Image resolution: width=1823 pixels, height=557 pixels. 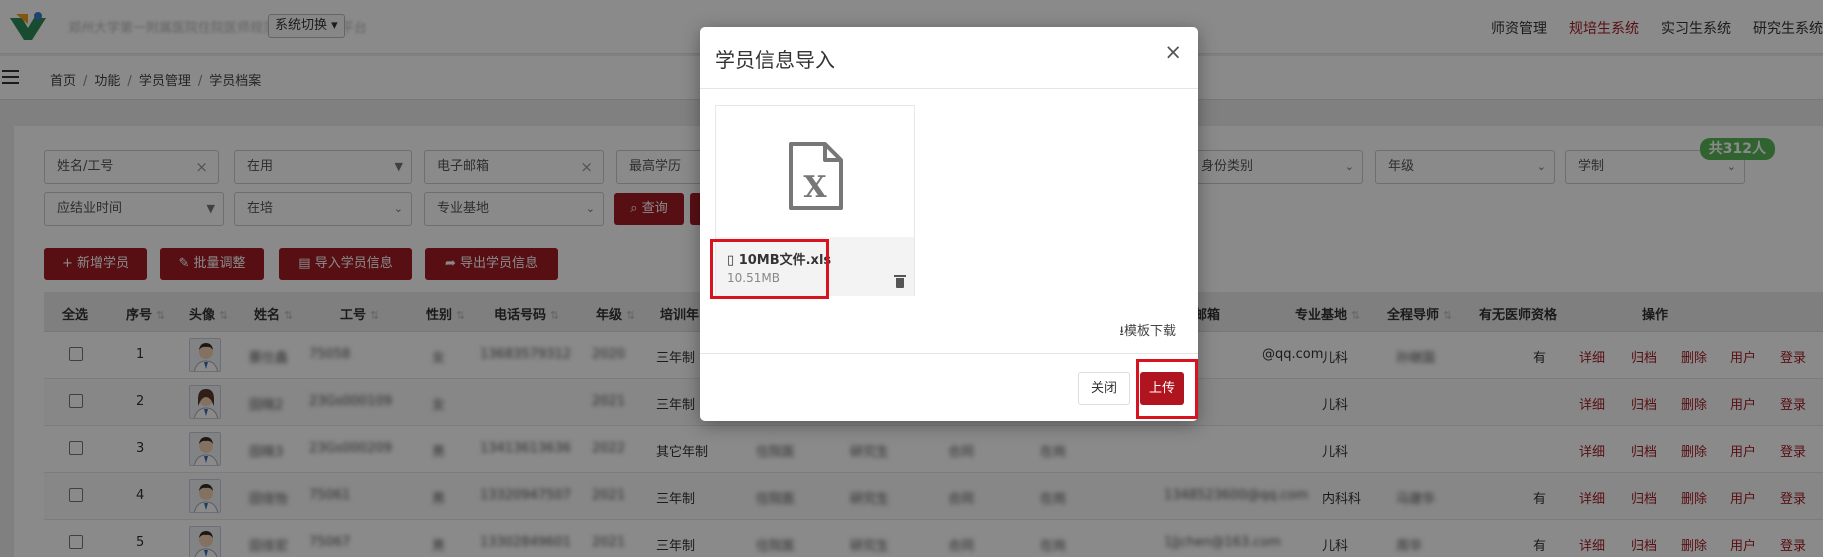 I want to click on close-icon: ×, so click(x=1173, y=52).